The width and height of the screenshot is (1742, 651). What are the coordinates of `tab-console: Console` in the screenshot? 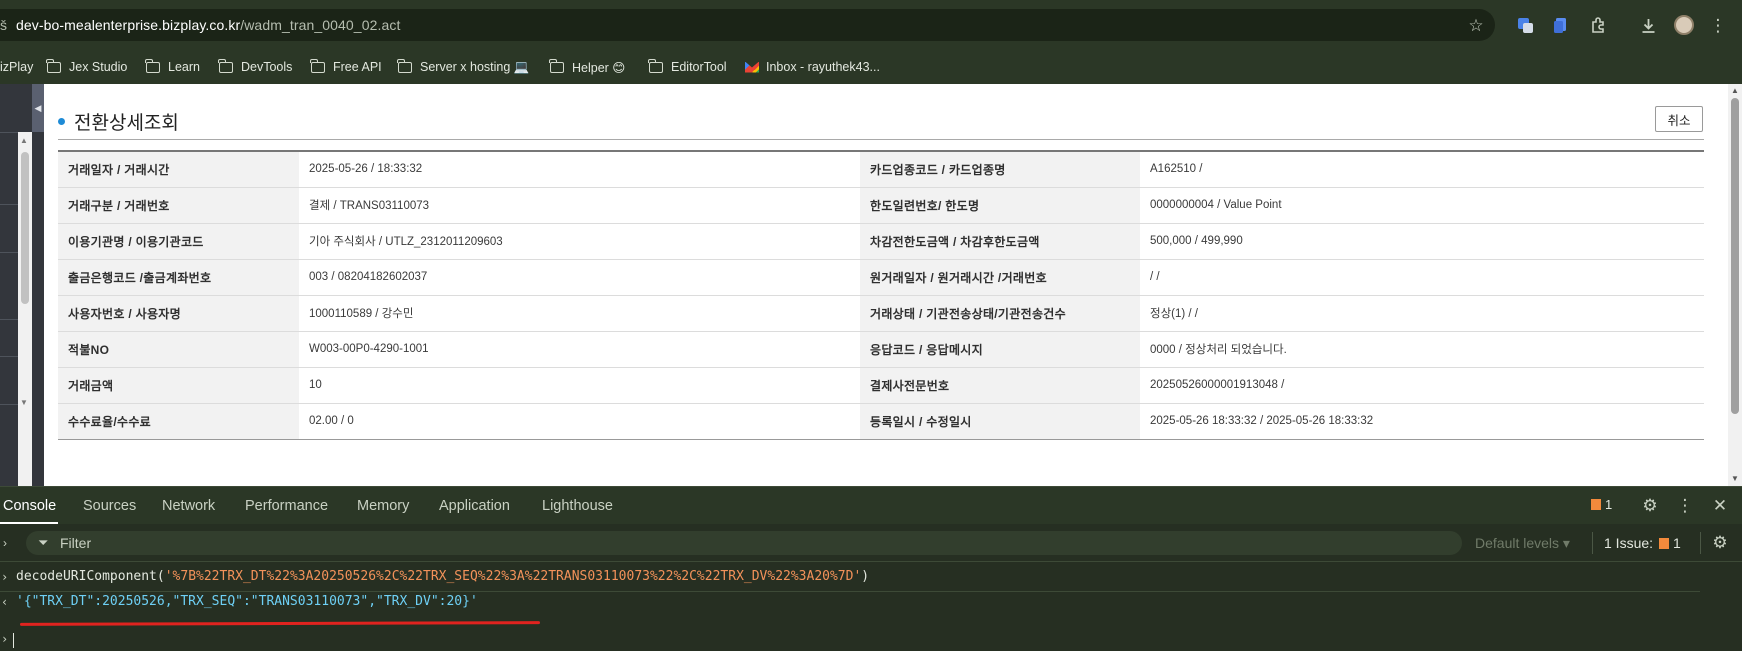 It's located at (29, 506).